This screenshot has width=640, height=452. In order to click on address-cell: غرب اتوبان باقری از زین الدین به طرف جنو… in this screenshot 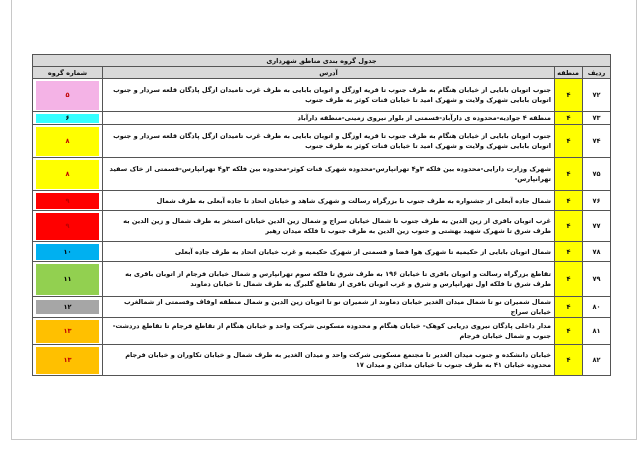, I will do `click(329, 226)`.